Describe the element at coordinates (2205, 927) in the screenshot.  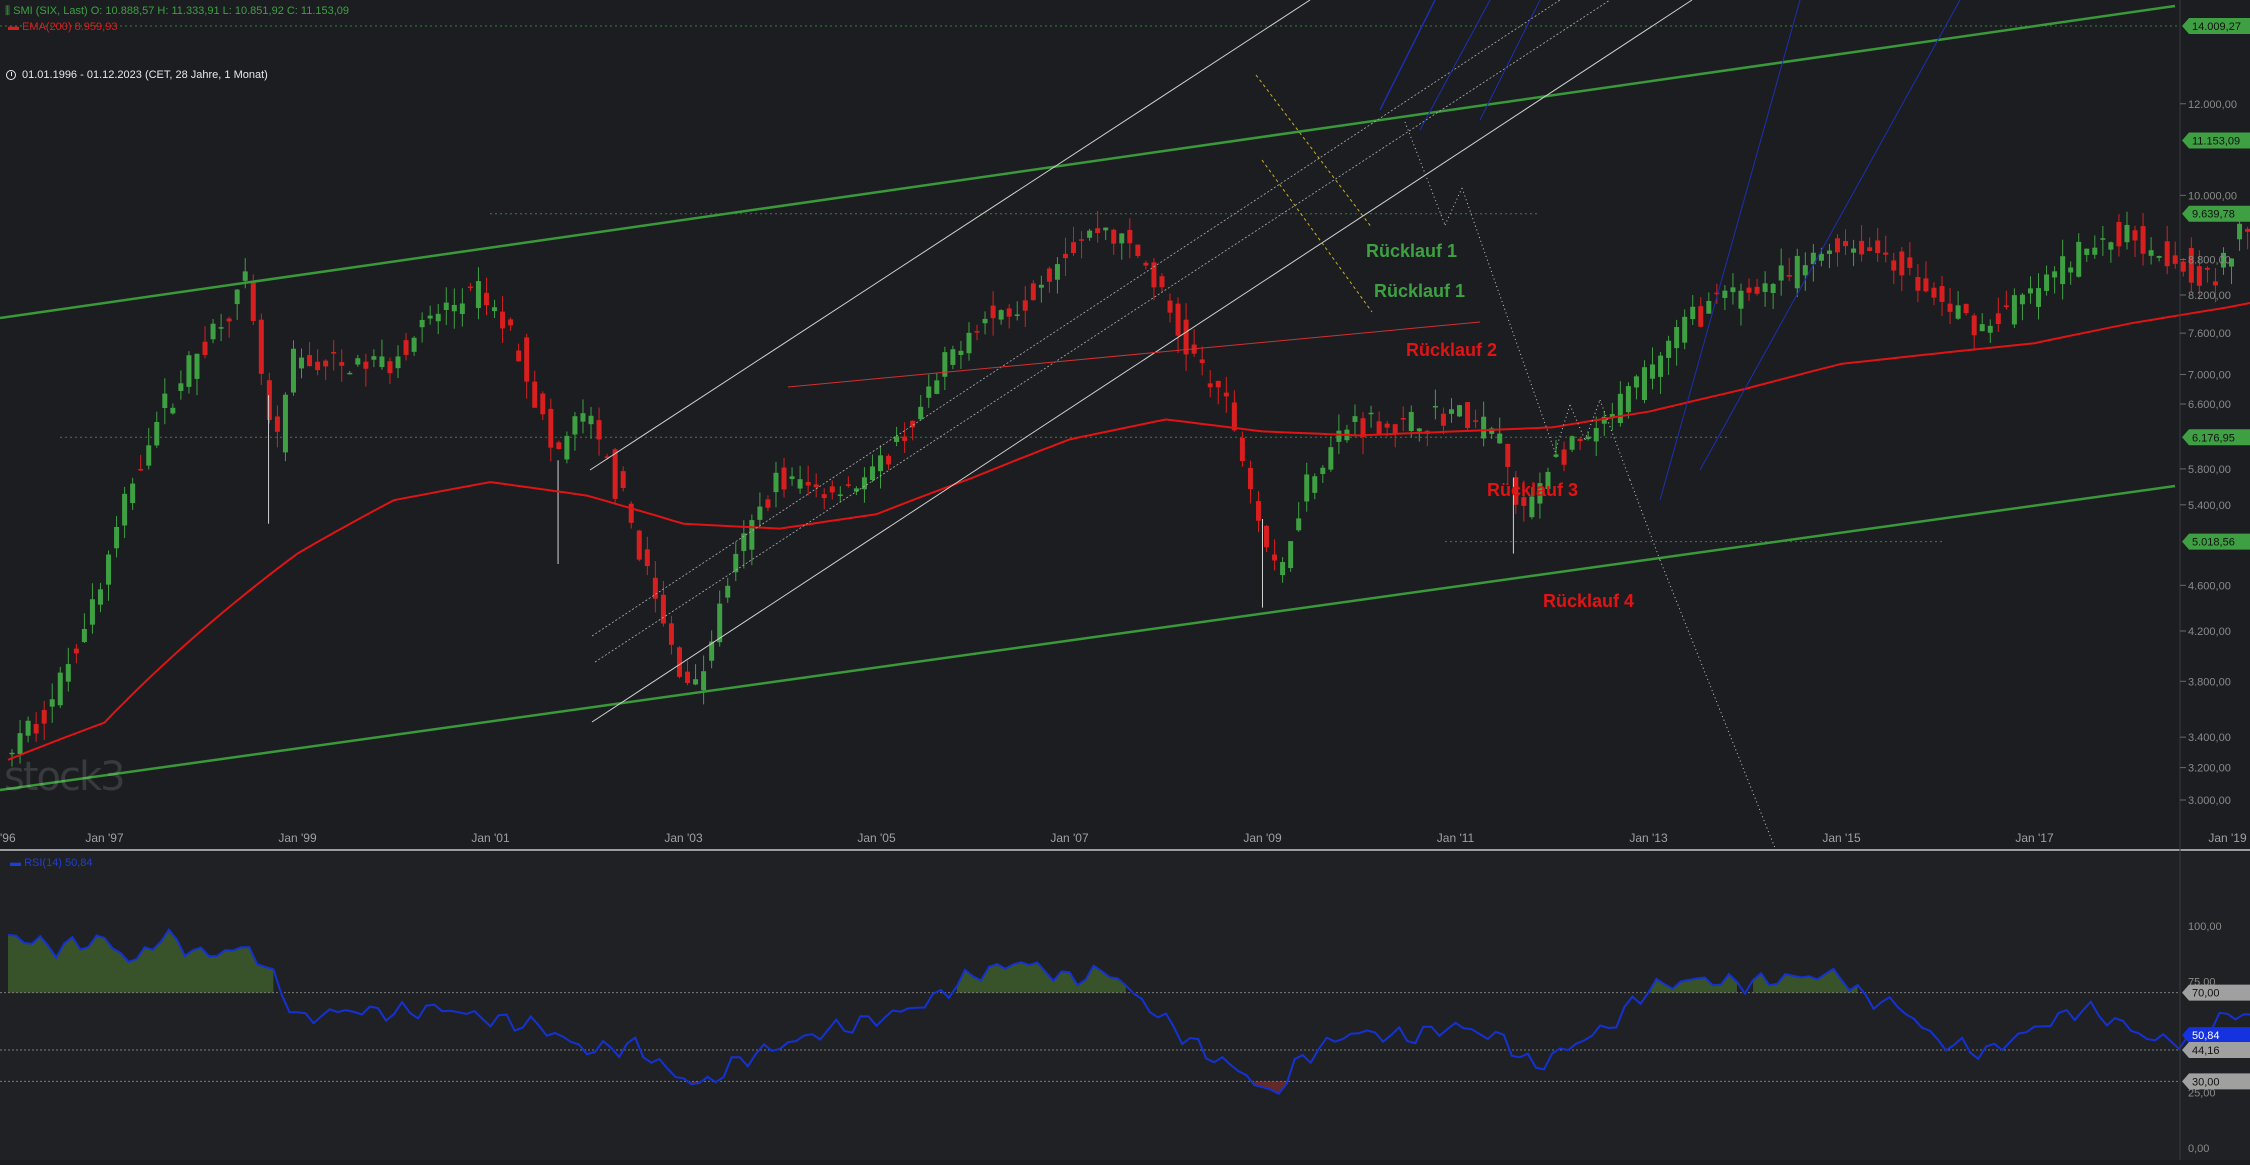
I see `rsi-y-tick-label: 100,00` at that location.